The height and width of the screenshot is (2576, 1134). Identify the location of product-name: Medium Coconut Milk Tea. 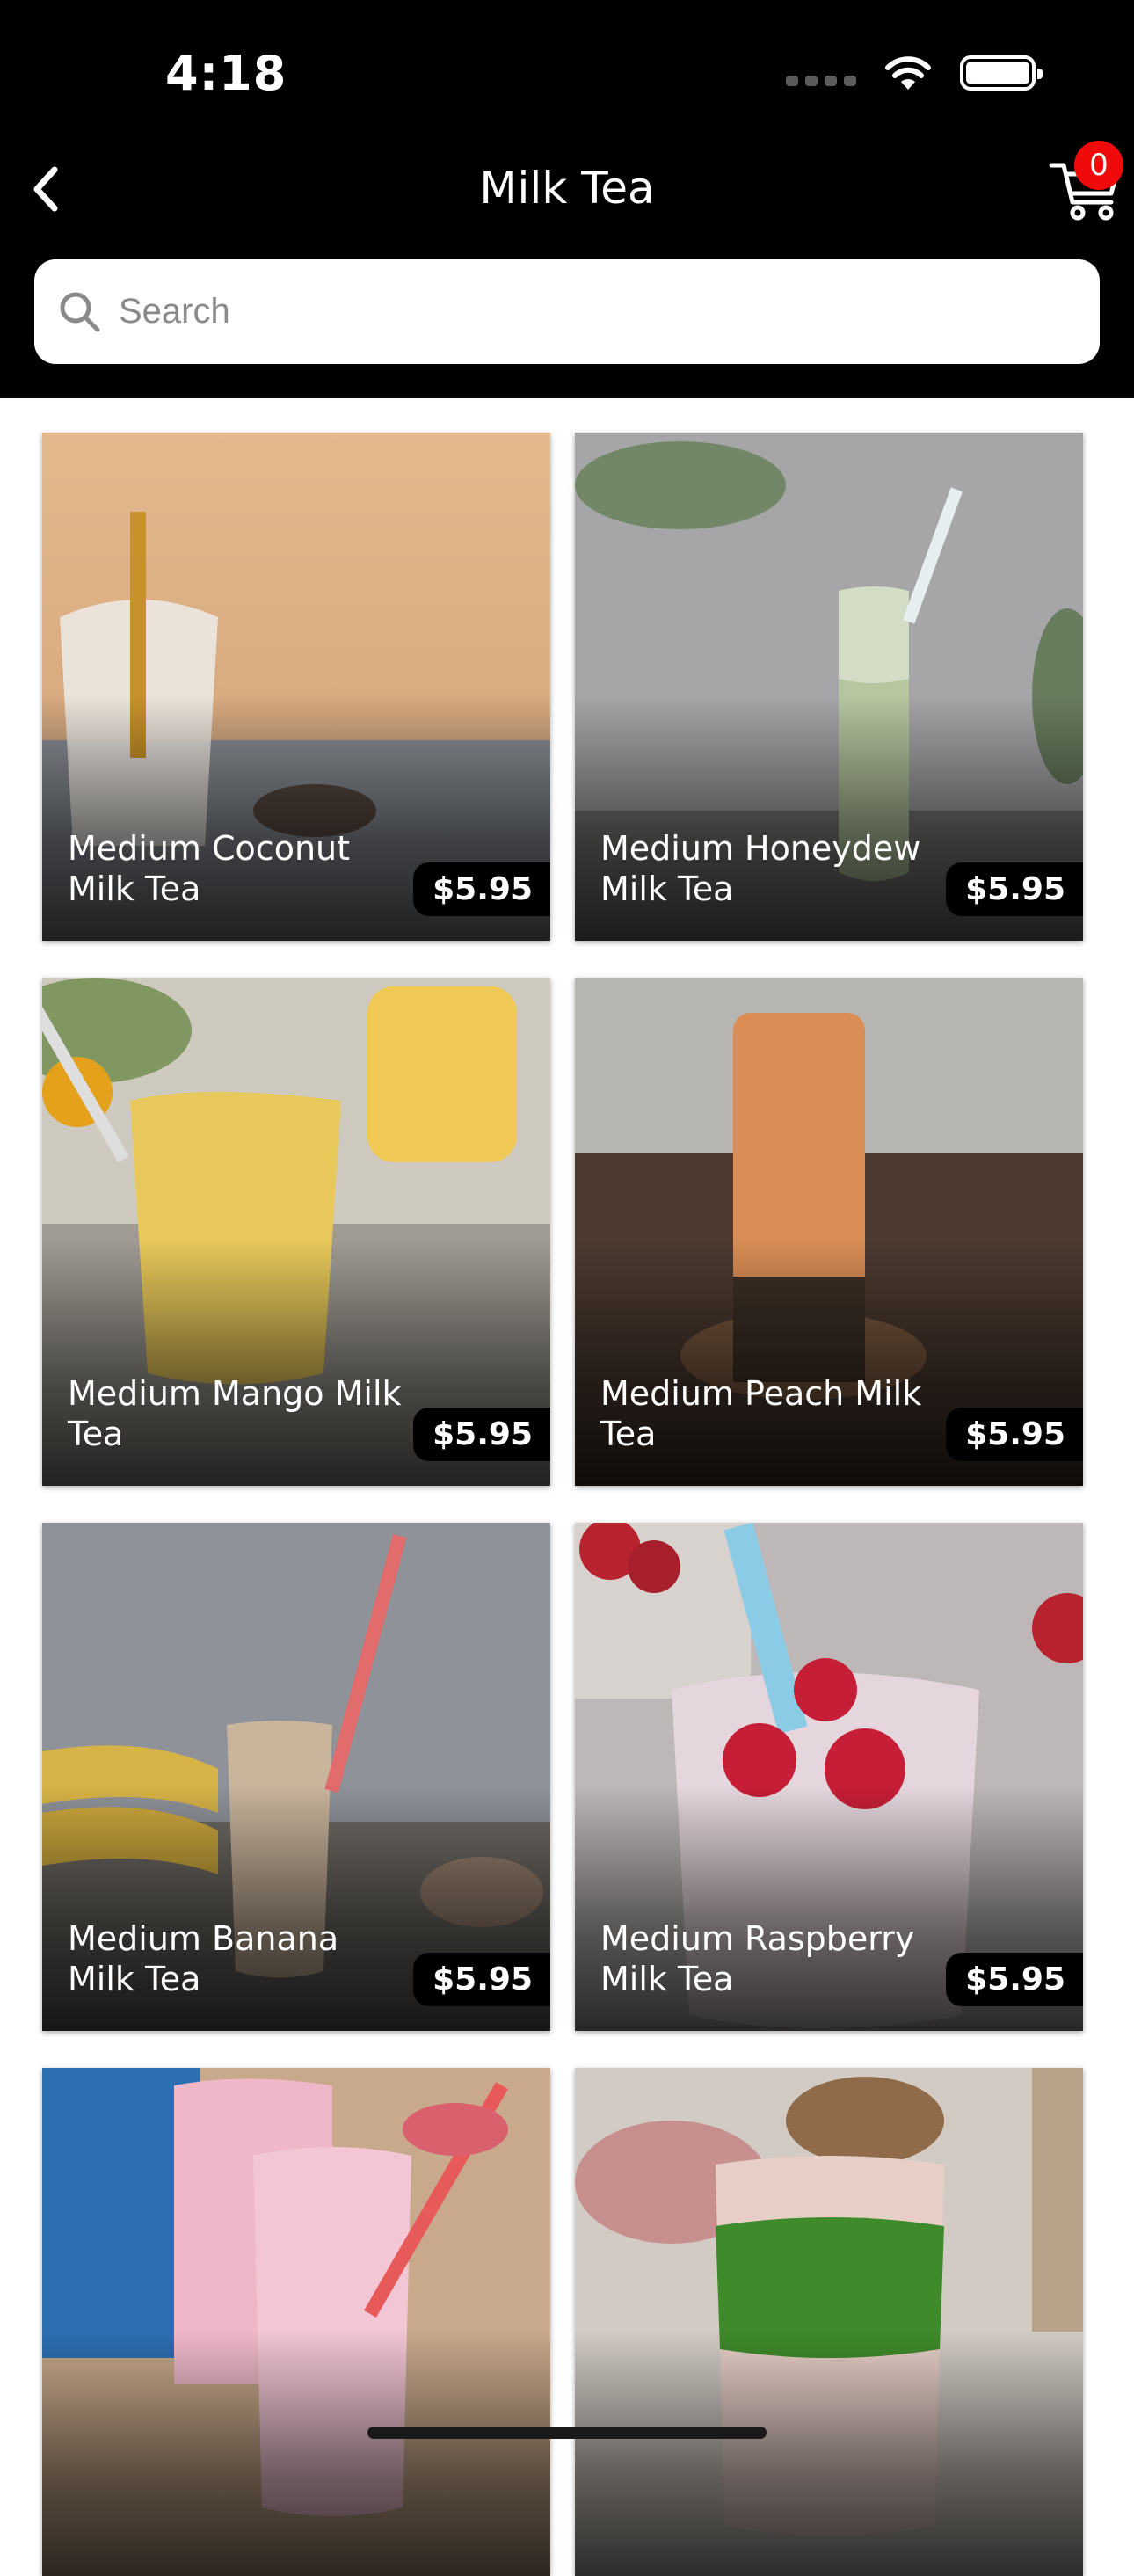
(210, 868).